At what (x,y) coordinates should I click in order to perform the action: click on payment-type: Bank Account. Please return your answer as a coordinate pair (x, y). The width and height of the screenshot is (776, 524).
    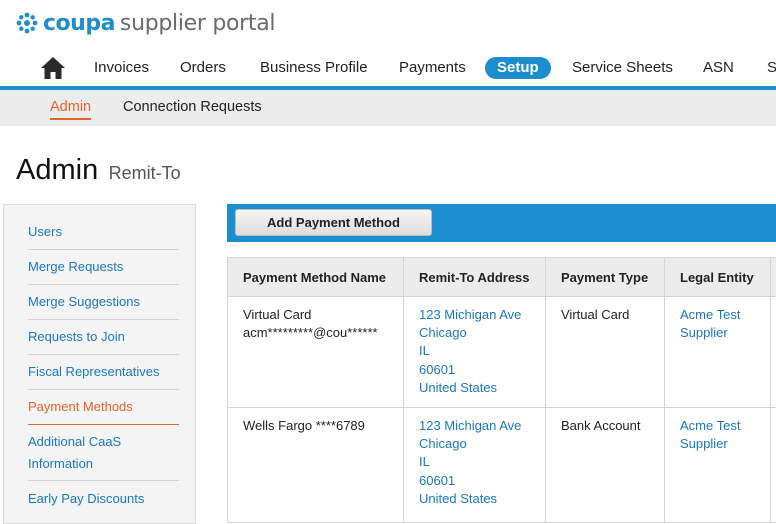
    Looking at the image, I should click on (612, 426).